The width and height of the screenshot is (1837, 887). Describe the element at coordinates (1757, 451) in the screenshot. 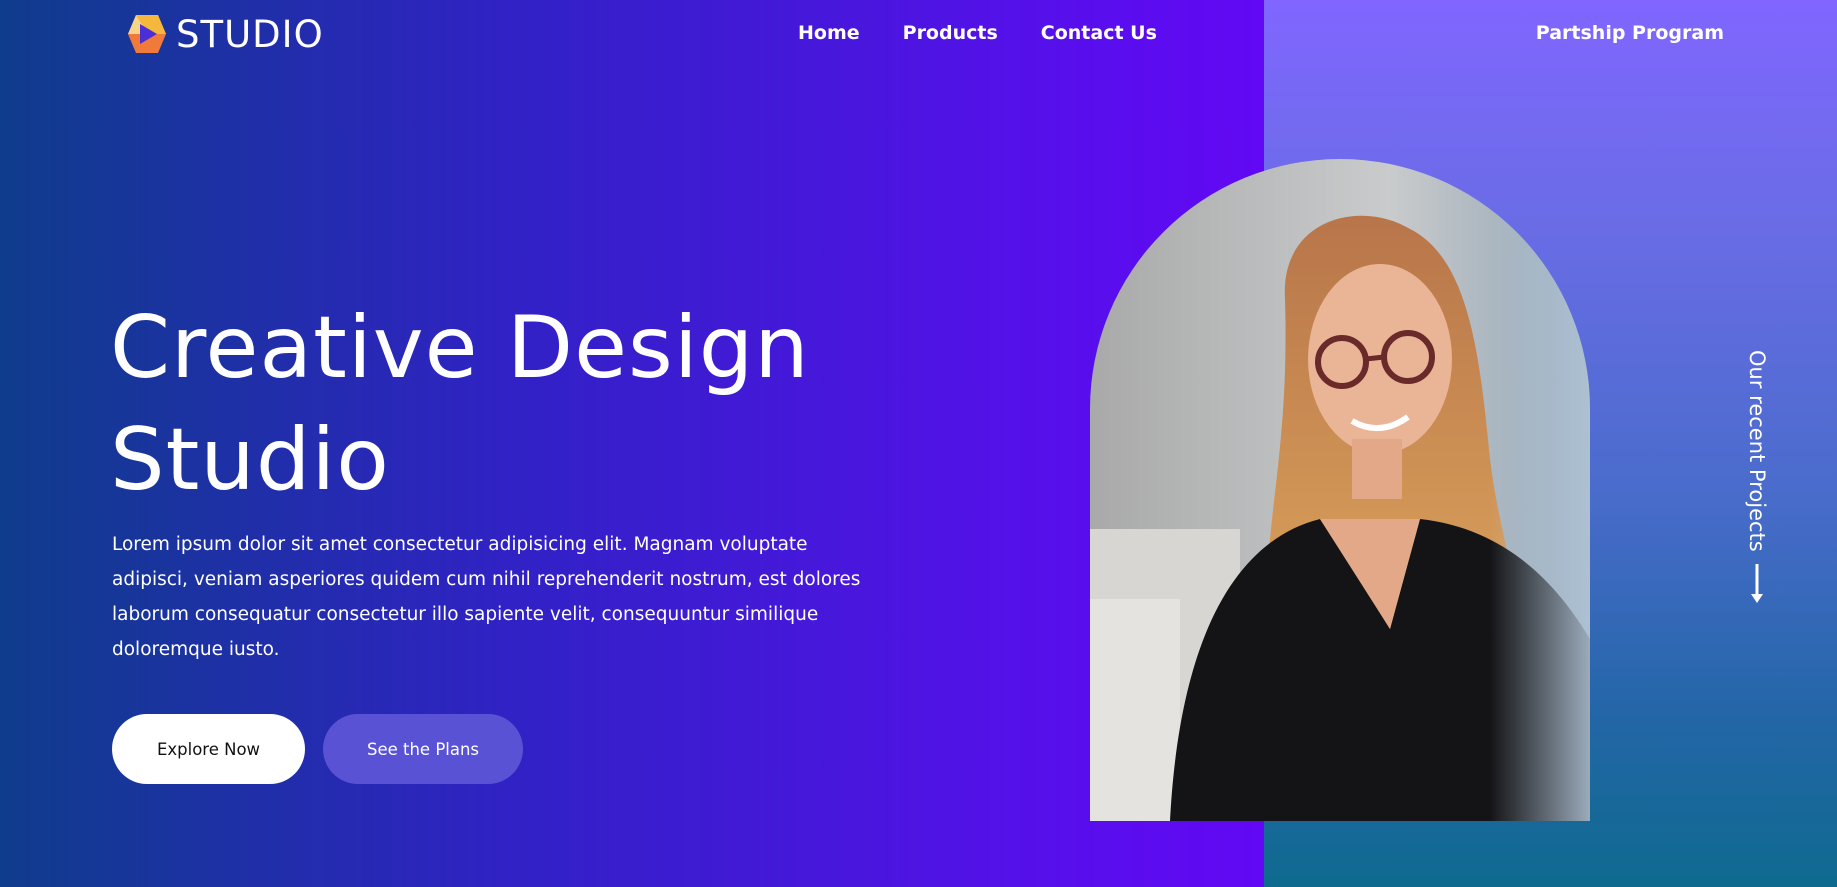

I see `recent-projects-label: Our recent Projects` at that location.